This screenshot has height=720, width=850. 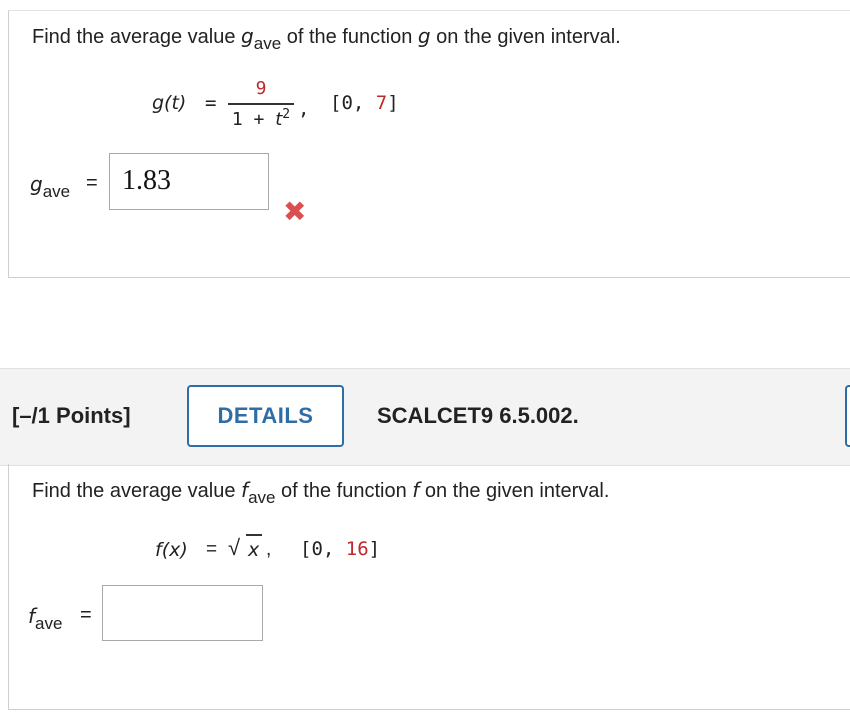 I want to click on prompt-var: g, so click(x=247, y=36).